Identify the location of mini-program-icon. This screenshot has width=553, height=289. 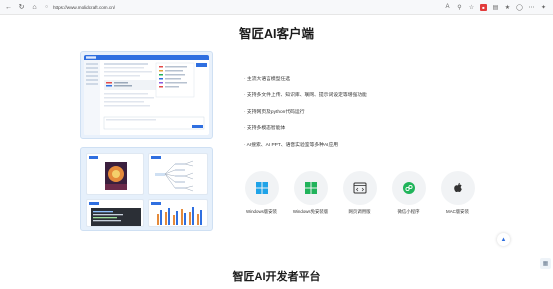
(408, 188).